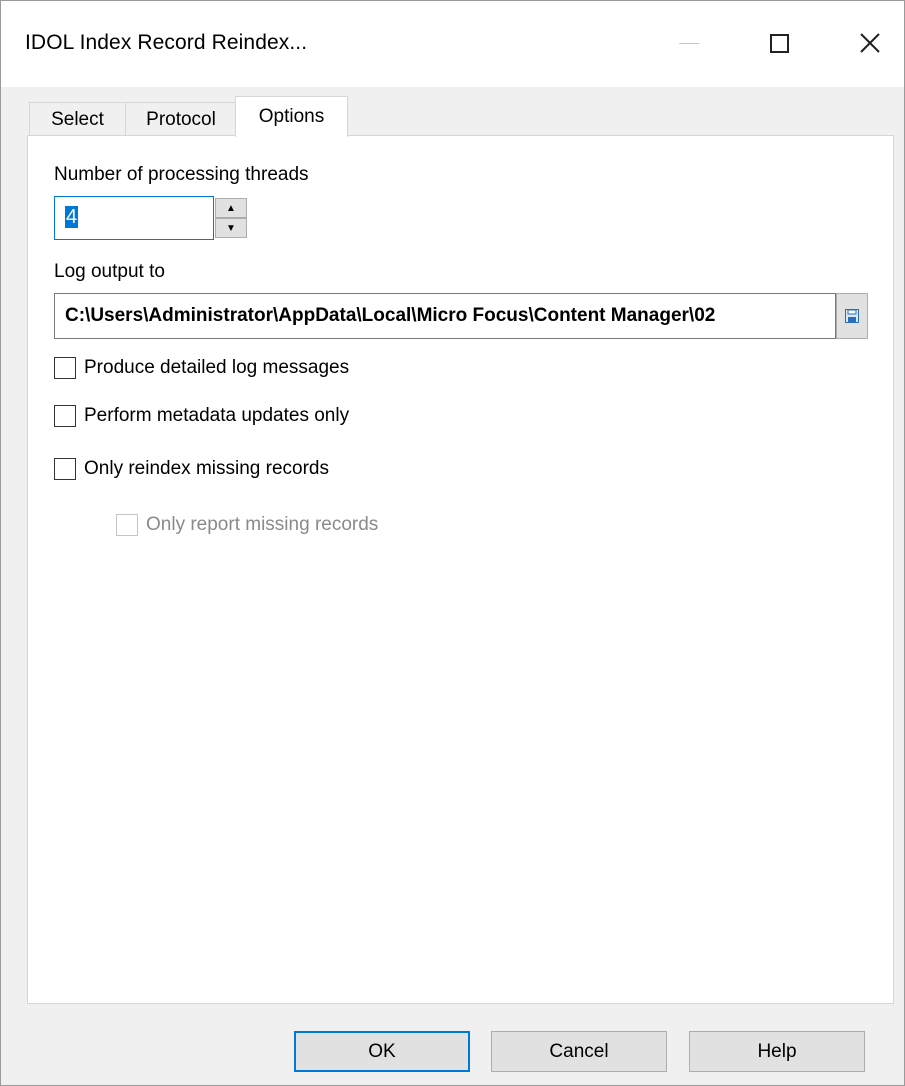 Image resolution: width=905 pixels, height=1086 pixels. Describe the element at coordinates (72, 217) in the screenshot. I see `threads-value: 4` at that location.